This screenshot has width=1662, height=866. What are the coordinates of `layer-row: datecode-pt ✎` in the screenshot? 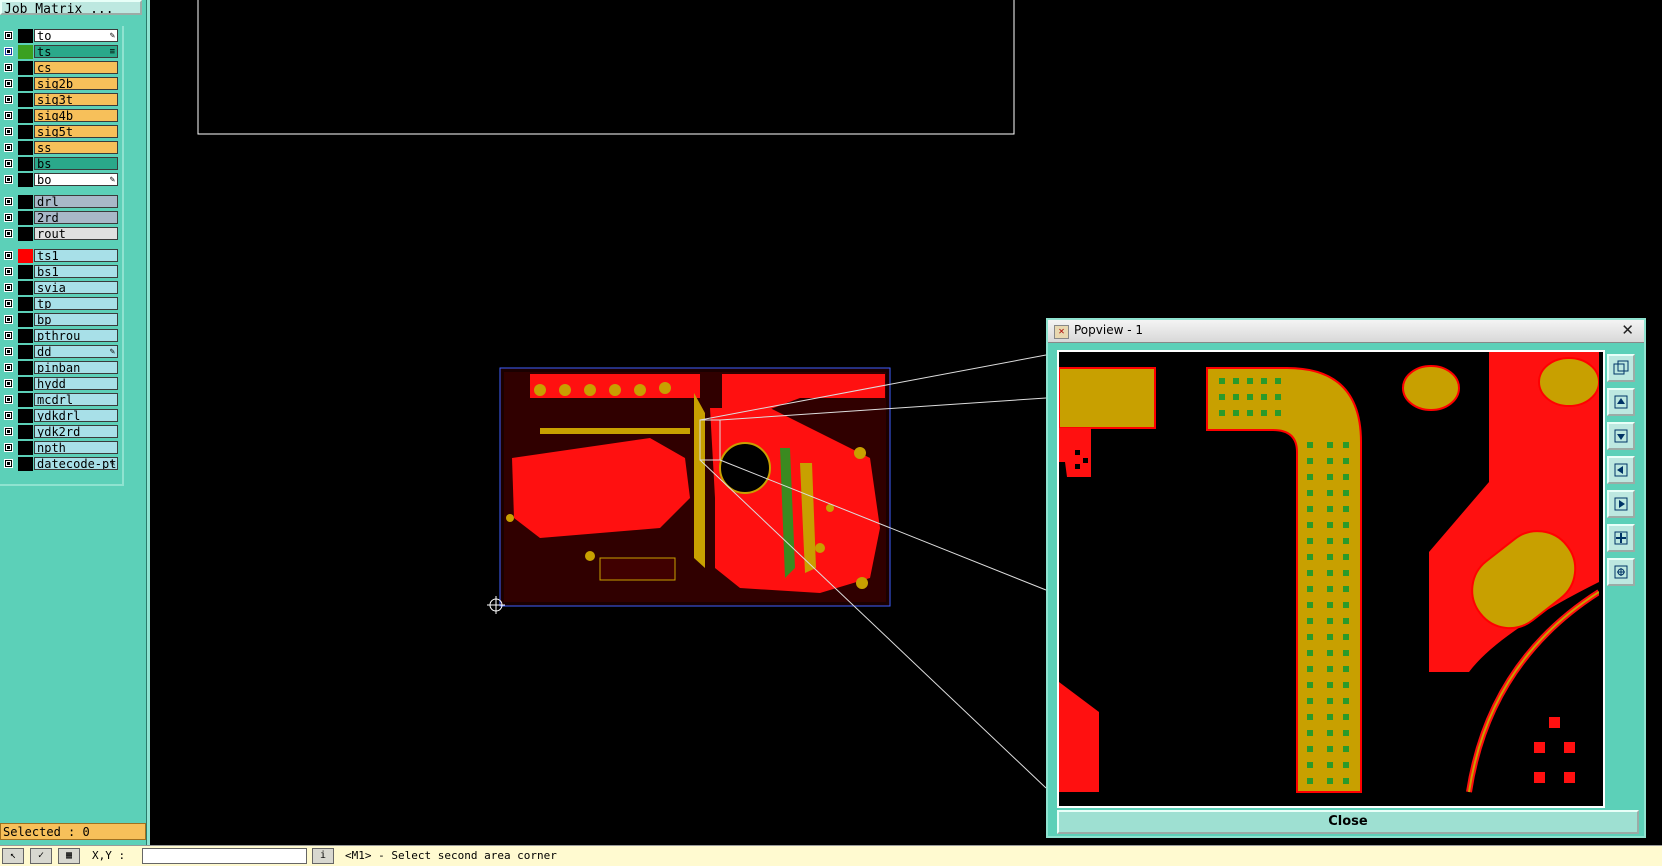 It's located at (60, 464).